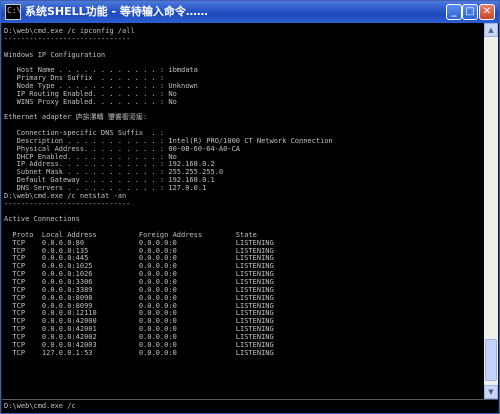  What do you see at coordinates (139, 344) in the screenshot?
I see `console-line: TCP 0.0.0.0:42003 0.0.0.0:0 LISTENING` at bounding box center [139, 344].